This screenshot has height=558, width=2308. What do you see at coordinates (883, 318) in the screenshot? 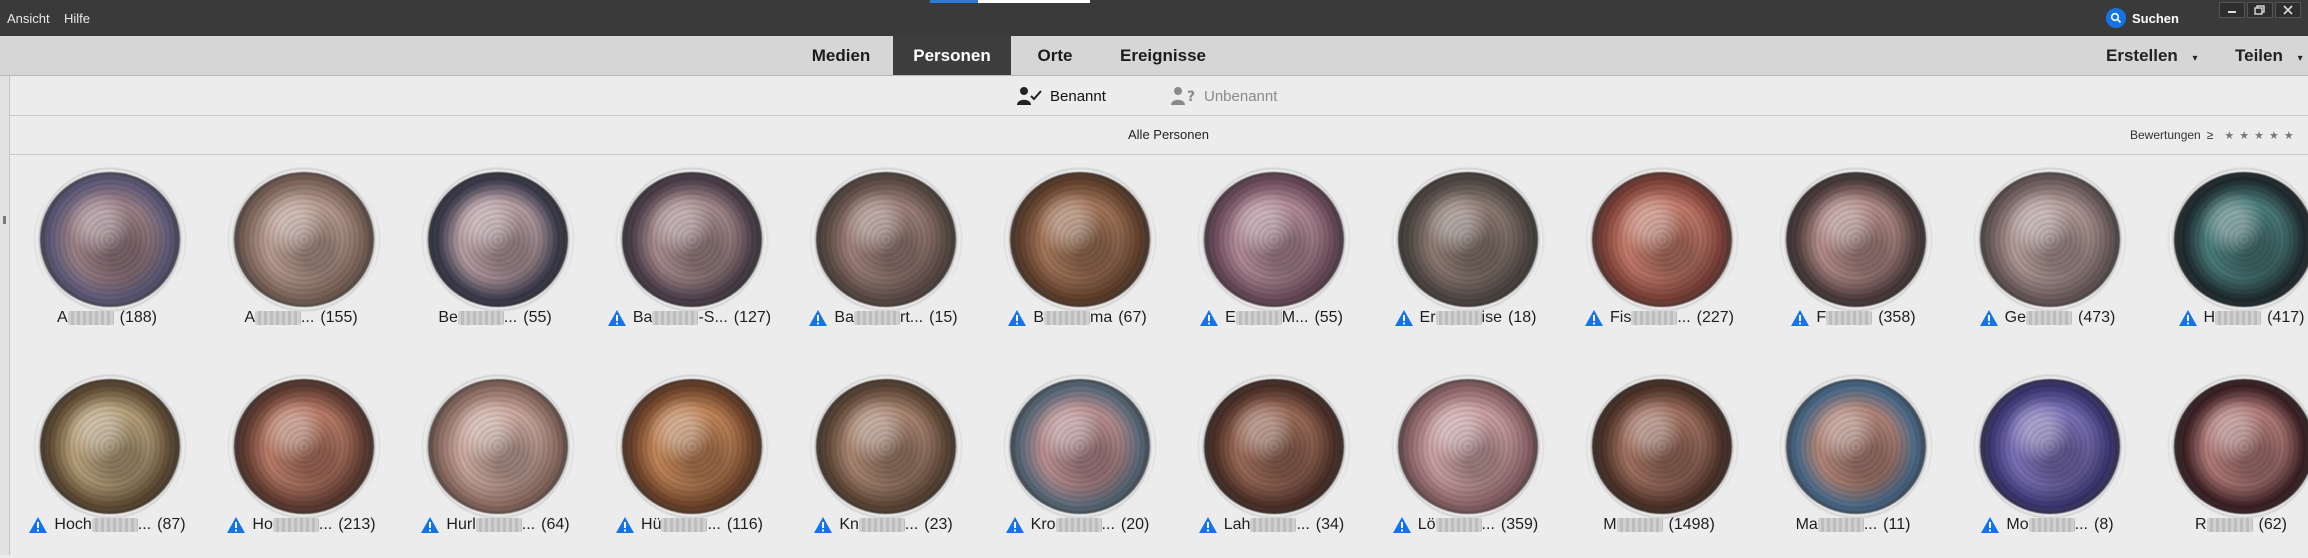
I see `person-label: Ba rt... (15)` at bounding box center [883, 318].